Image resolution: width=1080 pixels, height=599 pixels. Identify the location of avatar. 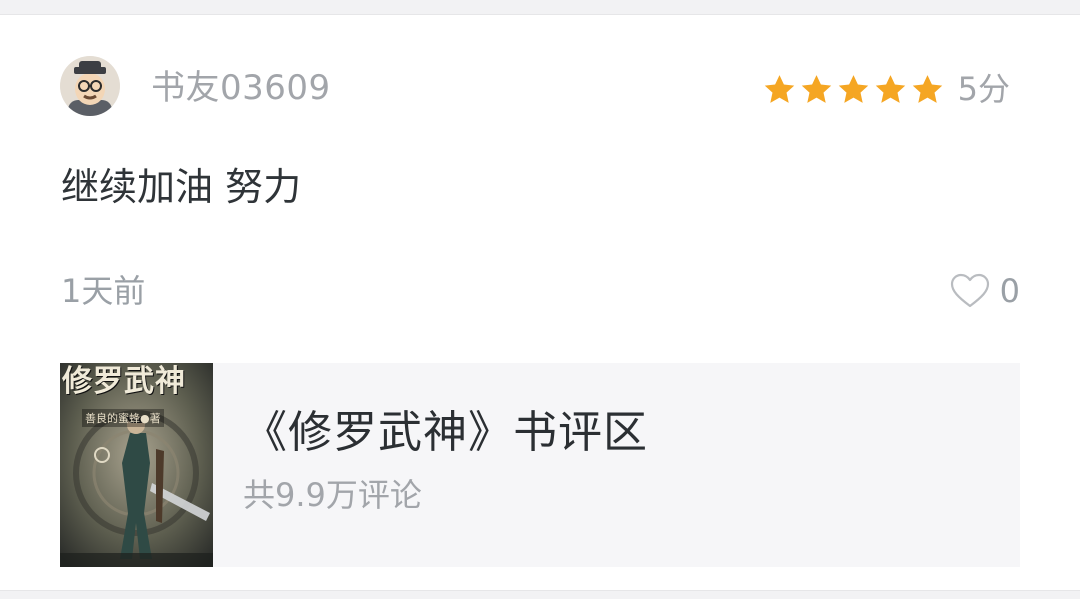
(90, 86).